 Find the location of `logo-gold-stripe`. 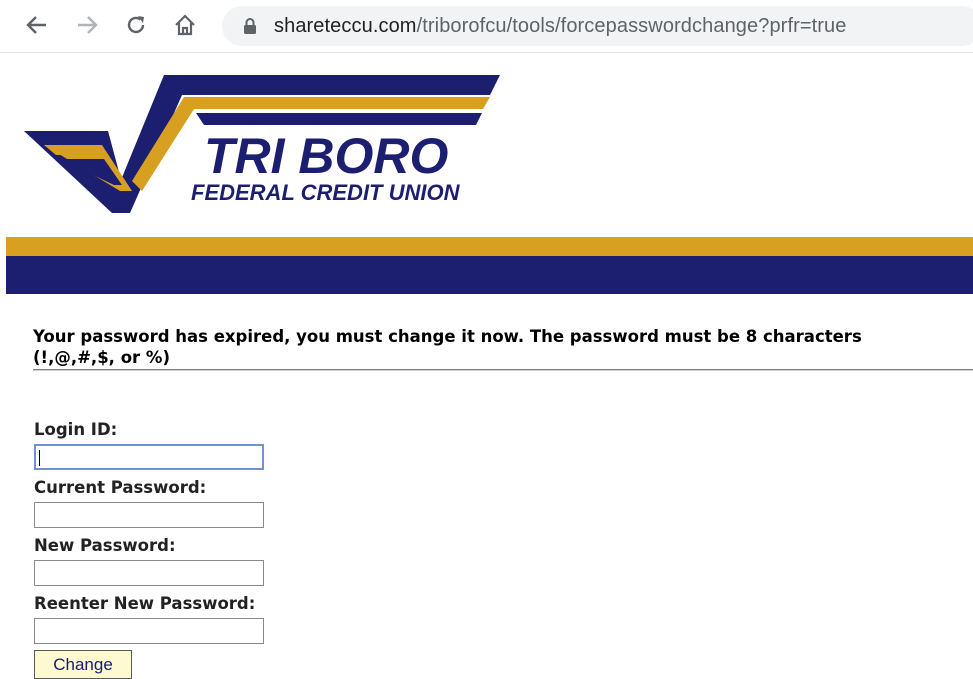

logo-gold-stripe is located at coordinates (337, 103).